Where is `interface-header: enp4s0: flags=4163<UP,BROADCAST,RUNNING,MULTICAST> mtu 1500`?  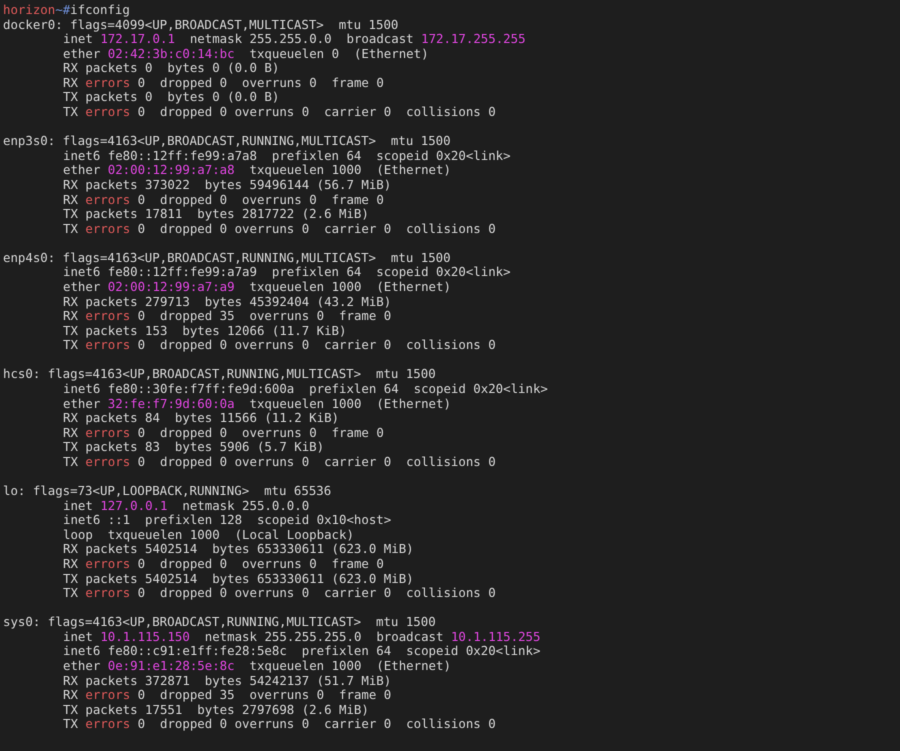 interface-header: enp4s0: flags=4163<UP,BROADCAST,RUNNING,MULTICAST> mtu 1500 is located at coordinates (227, 258).